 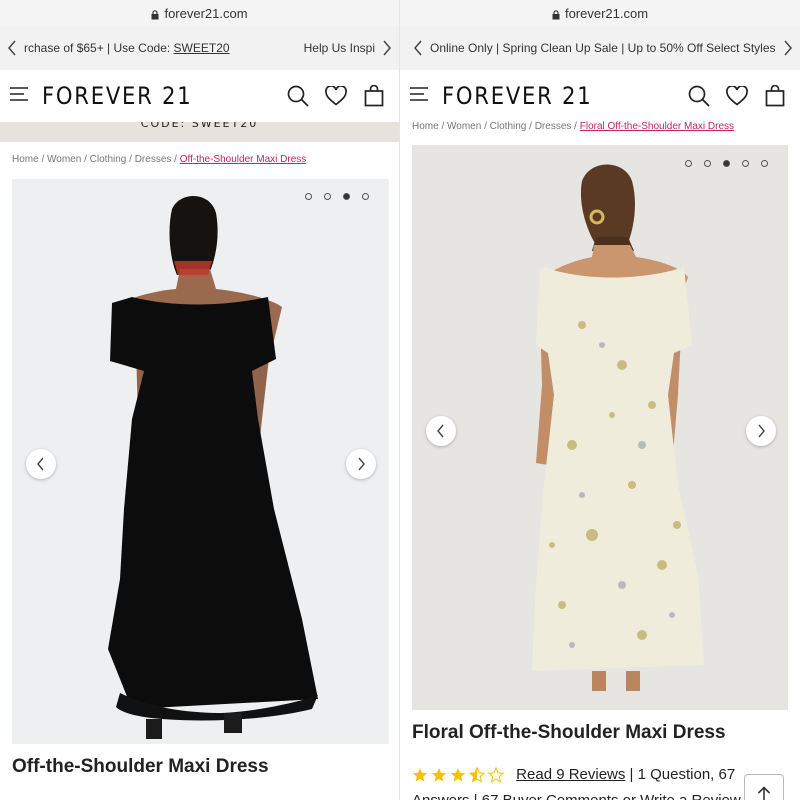 I want to click on promo-text: rchase of $65+ | Use Code: SWEET20, so click(x=164, y=48).